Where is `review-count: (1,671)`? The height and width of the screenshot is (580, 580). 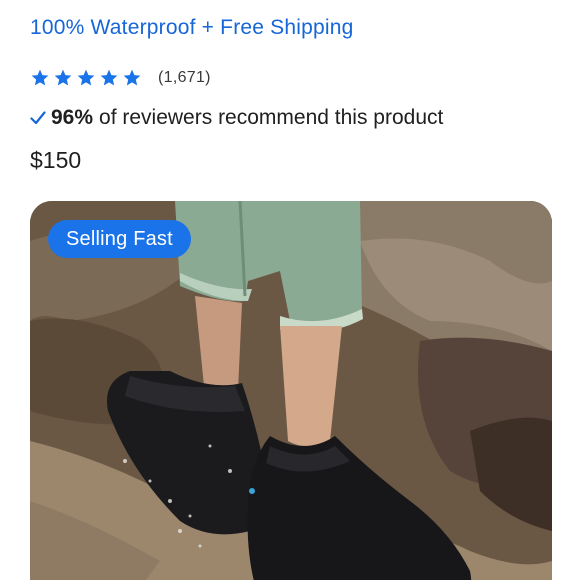
review-count: (1,671) is located at coordinates (184, 78).